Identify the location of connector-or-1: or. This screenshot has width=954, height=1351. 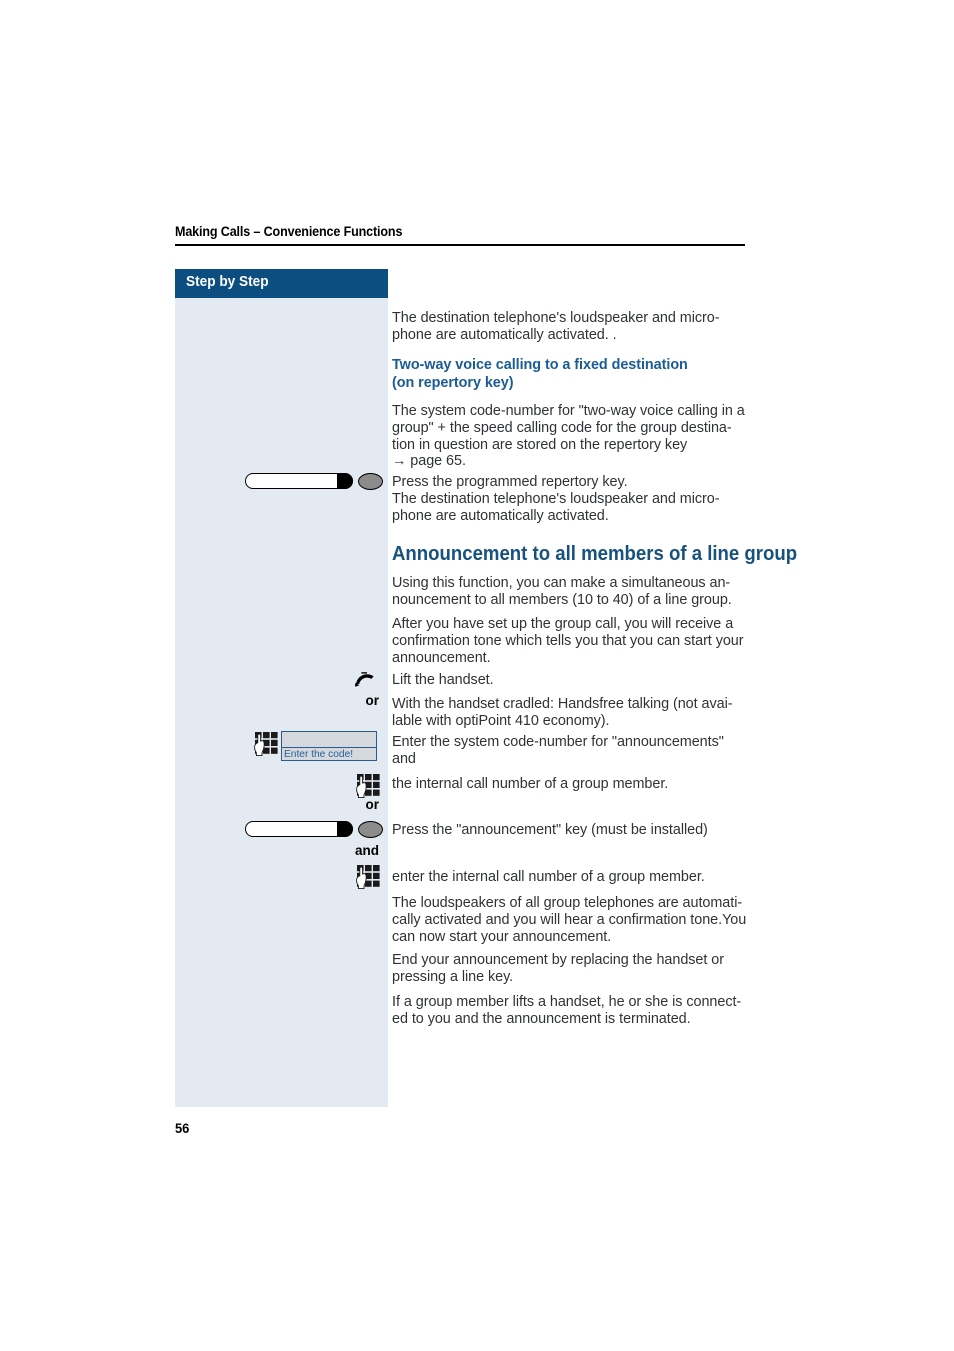
(372, 700).